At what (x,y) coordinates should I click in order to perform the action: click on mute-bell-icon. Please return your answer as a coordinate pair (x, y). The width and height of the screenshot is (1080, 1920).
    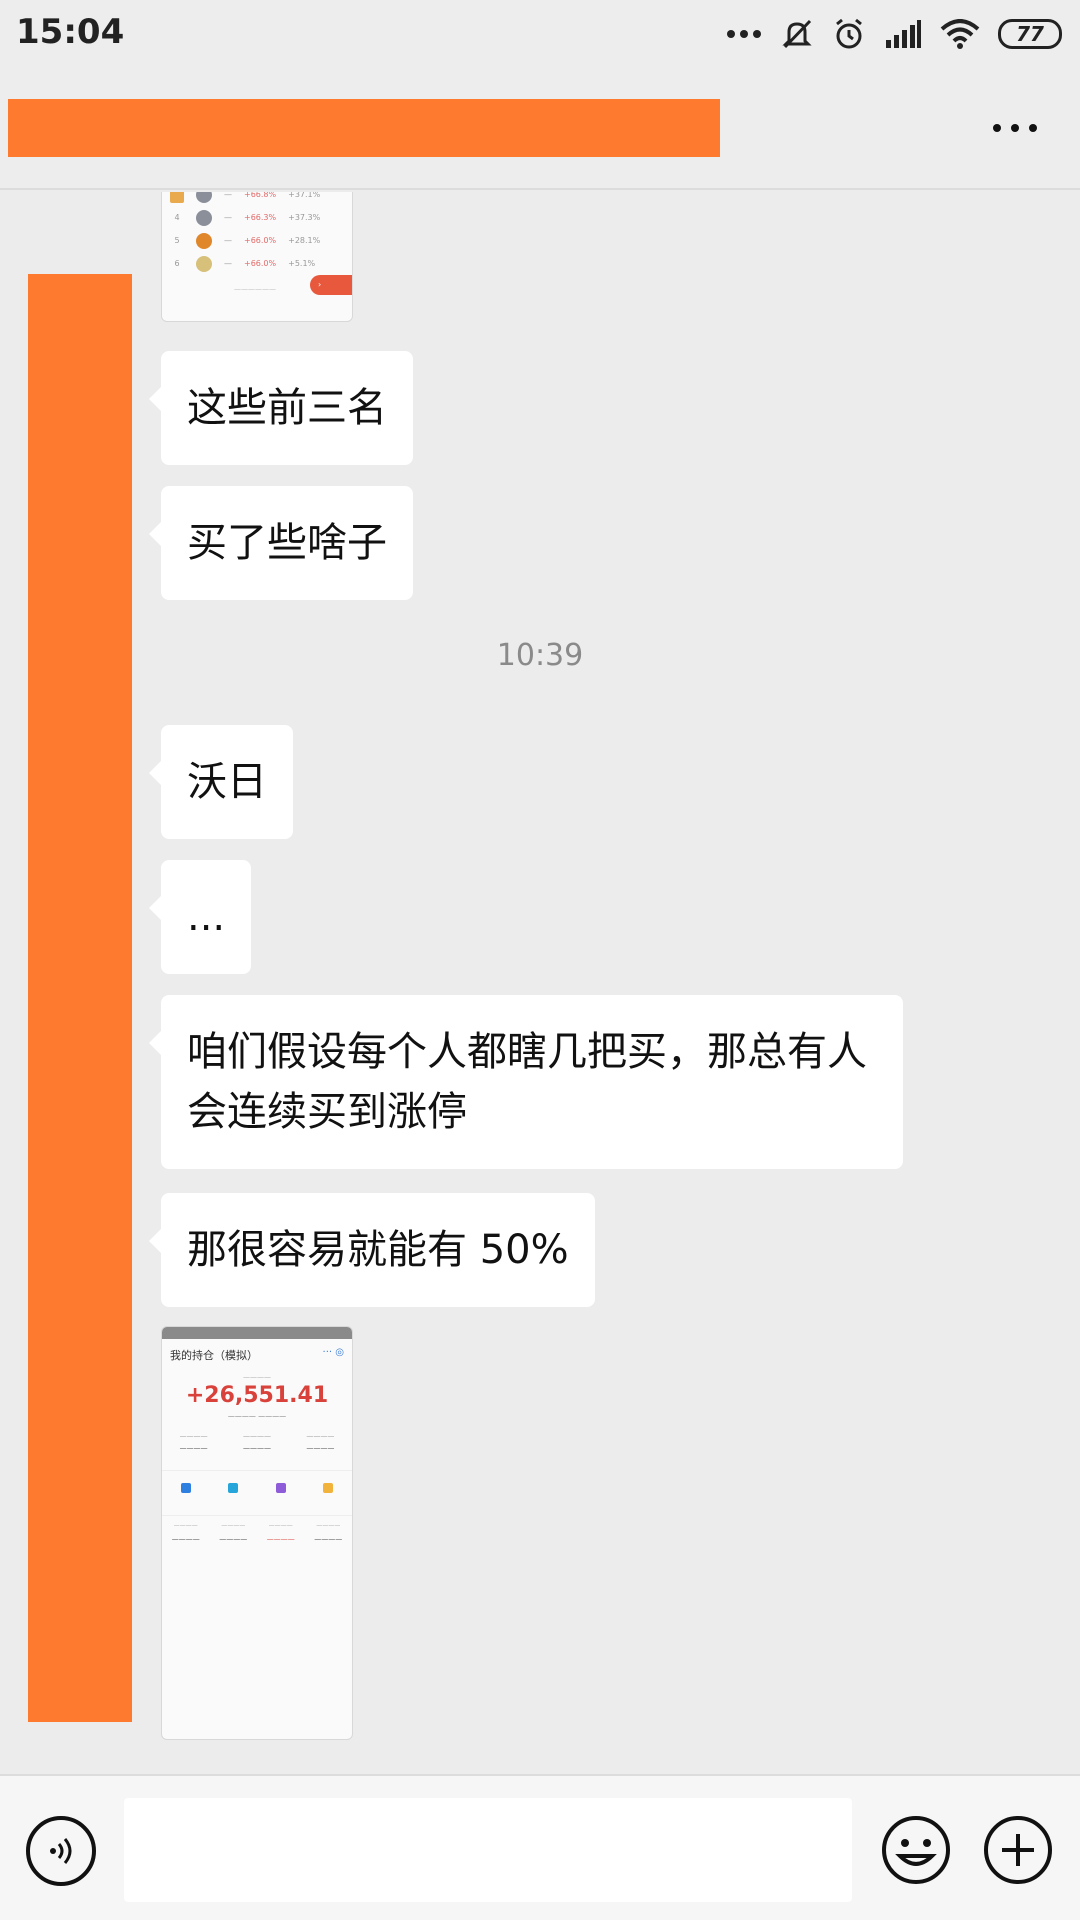
    Looking at the image, I should click on (797, 34).